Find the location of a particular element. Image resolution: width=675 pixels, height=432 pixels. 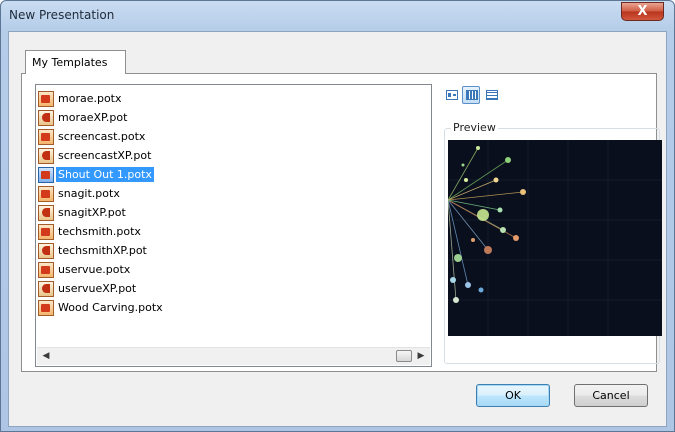

list-item: snagitXP.pot is located at coordinates (101, 212).